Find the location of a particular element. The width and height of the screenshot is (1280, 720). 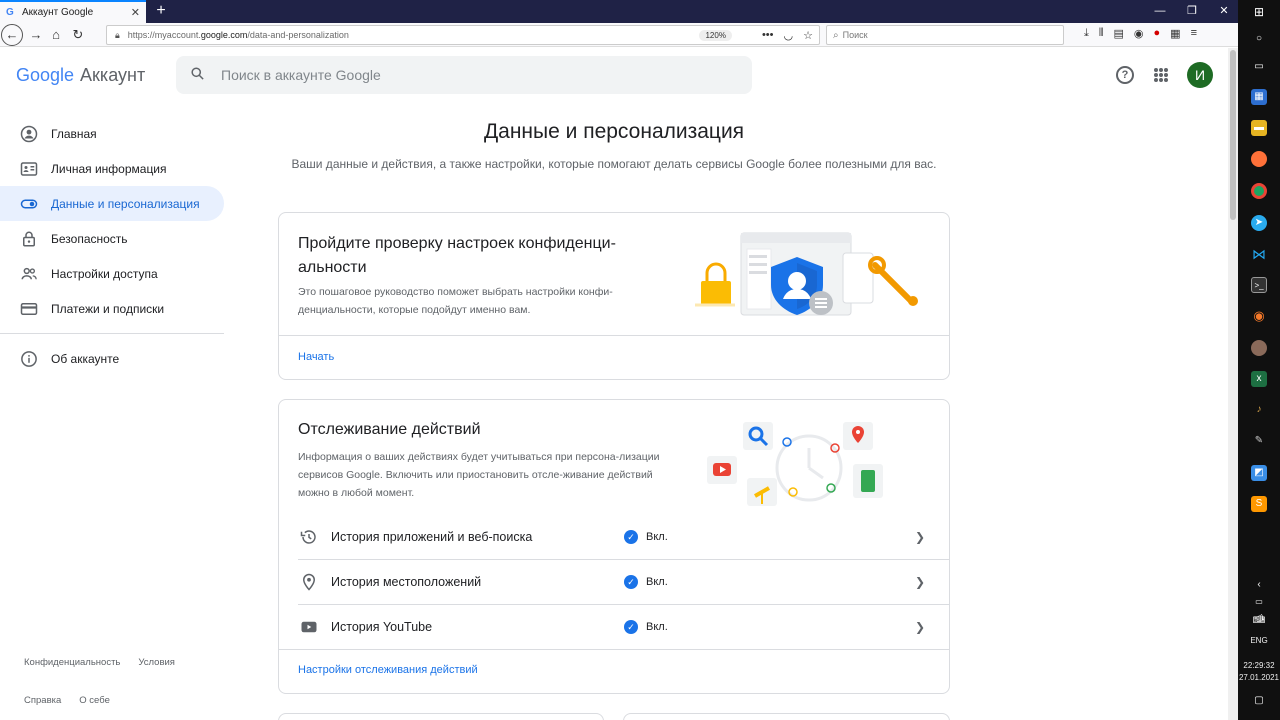

home-icon: ⌂ is located at coordinates (56, 35).